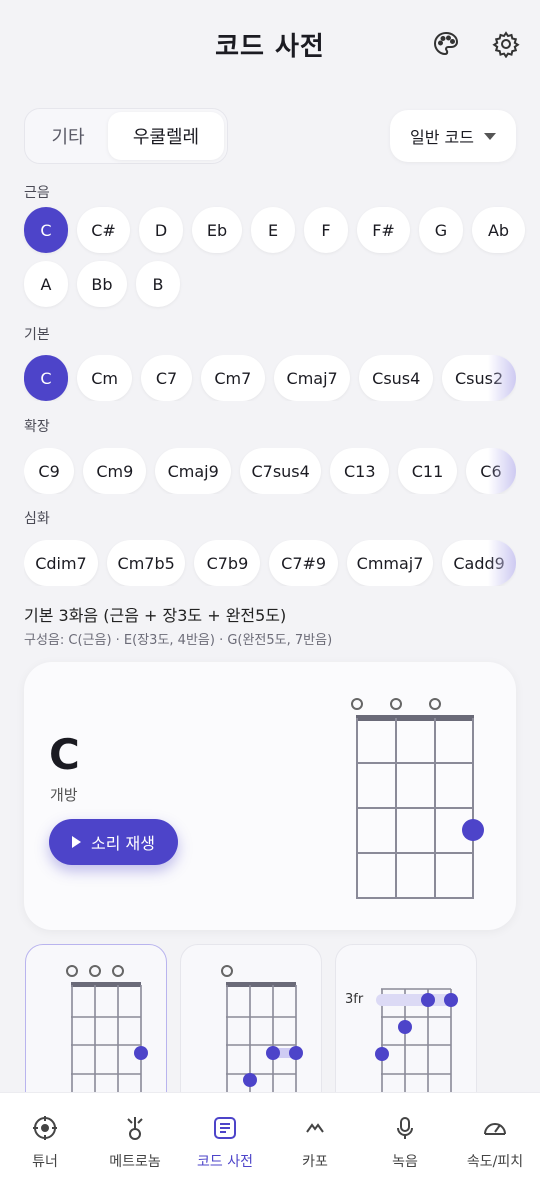 The width and height of the screenshot is (540, 1190). I want to click on nav-capo: 카포, so click(315, 1141).